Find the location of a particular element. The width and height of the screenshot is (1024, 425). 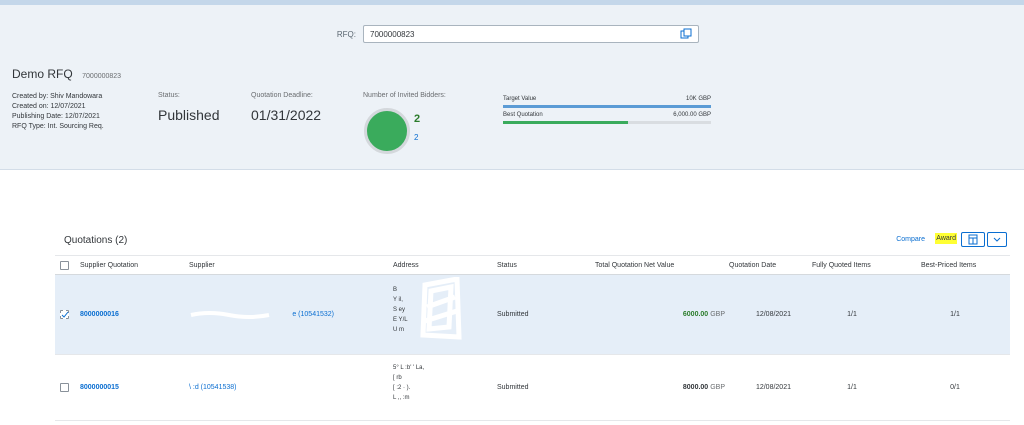

best-quotation-fill is located at coordinates (565, 122).